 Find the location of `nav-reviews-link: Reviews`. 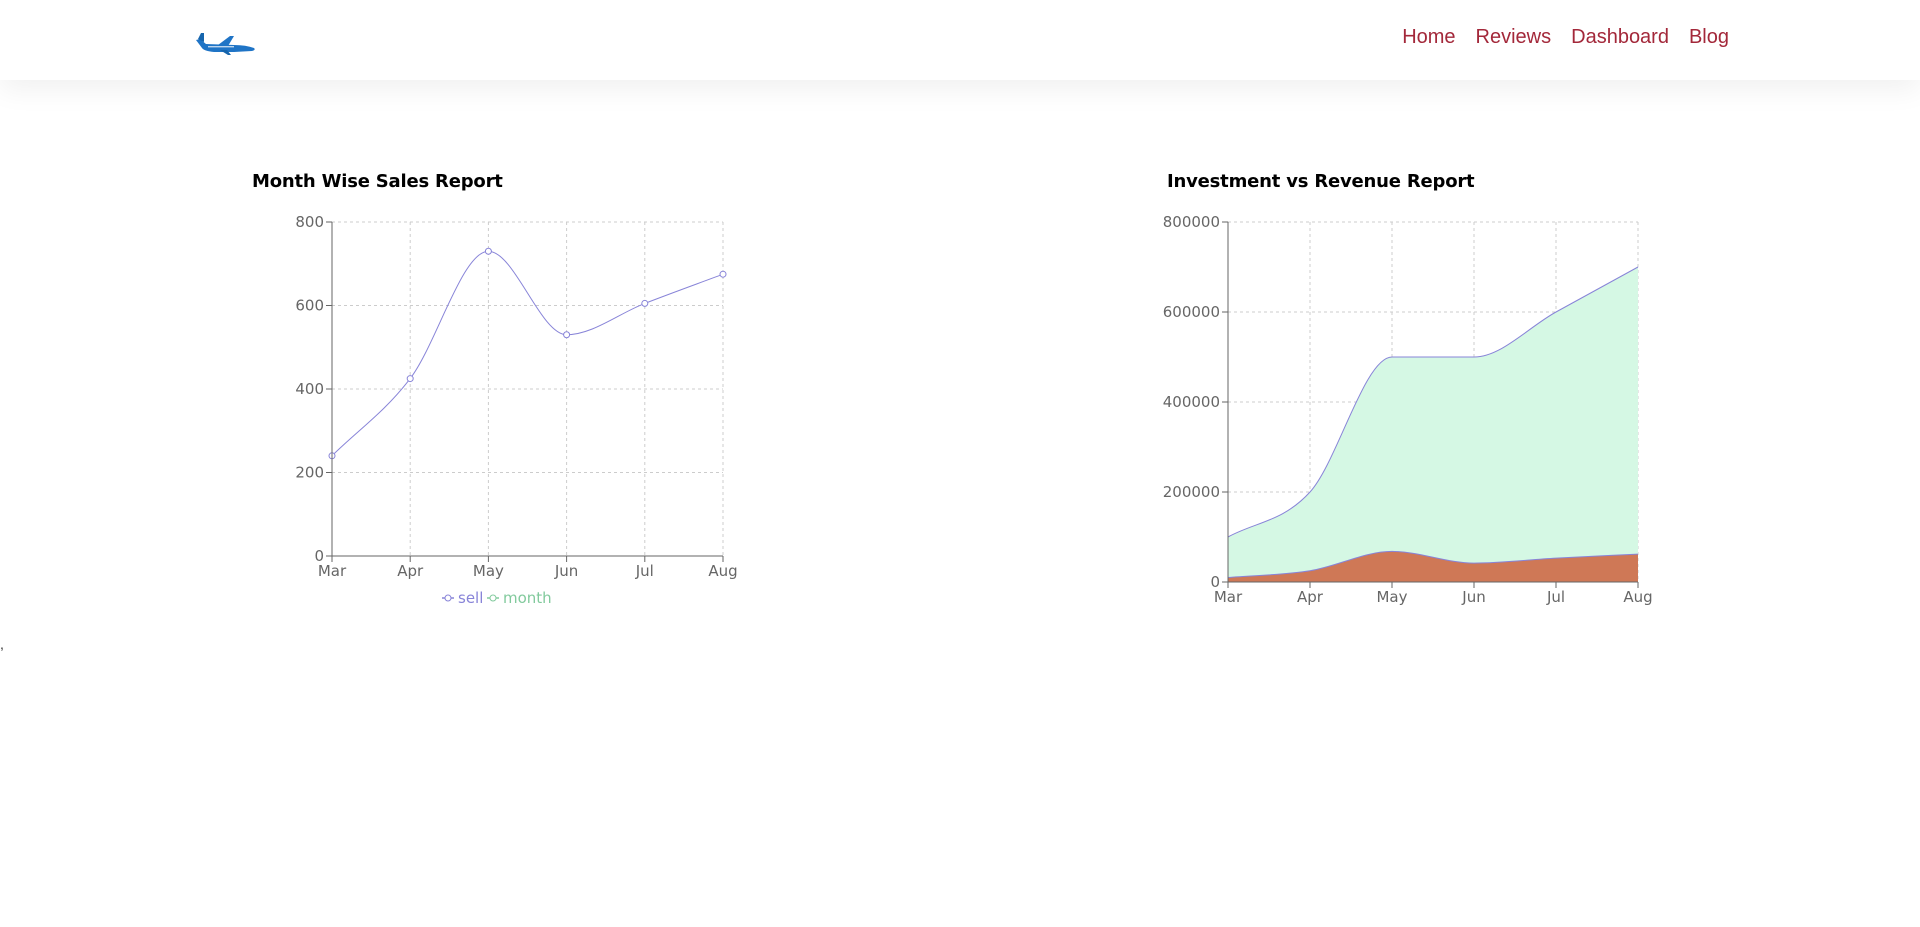

nav-reviews-link: Reviews is located at coordinates (1514, 37).